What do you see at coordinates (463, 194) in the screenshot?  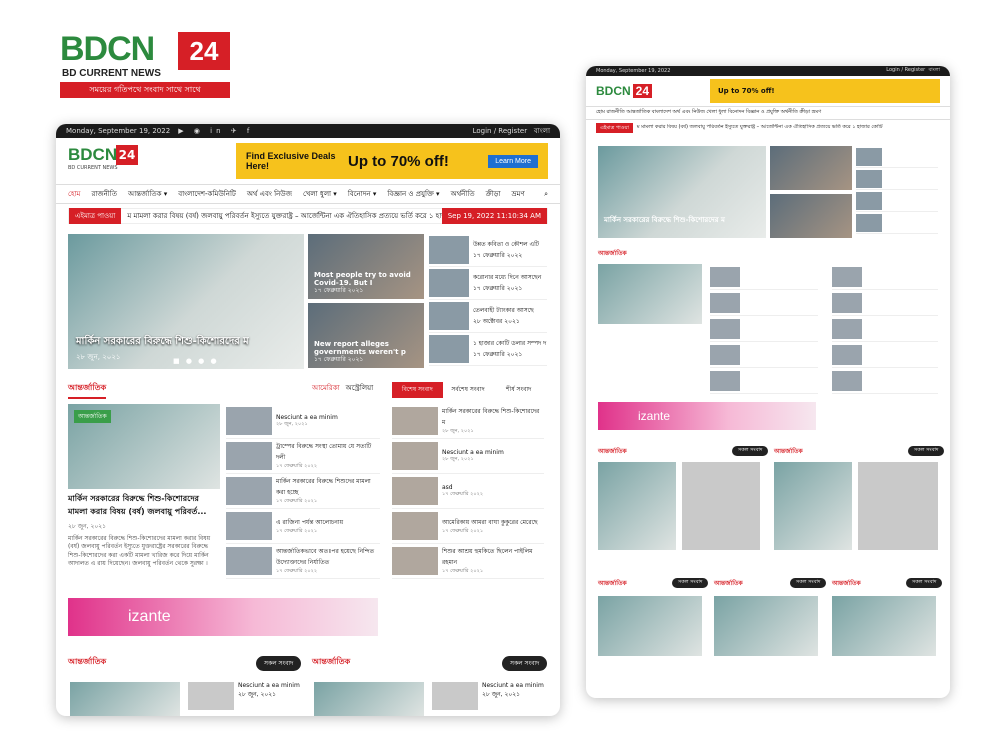 I see `nav-item: অর্থনীতি` at bounding box center [463, 194].